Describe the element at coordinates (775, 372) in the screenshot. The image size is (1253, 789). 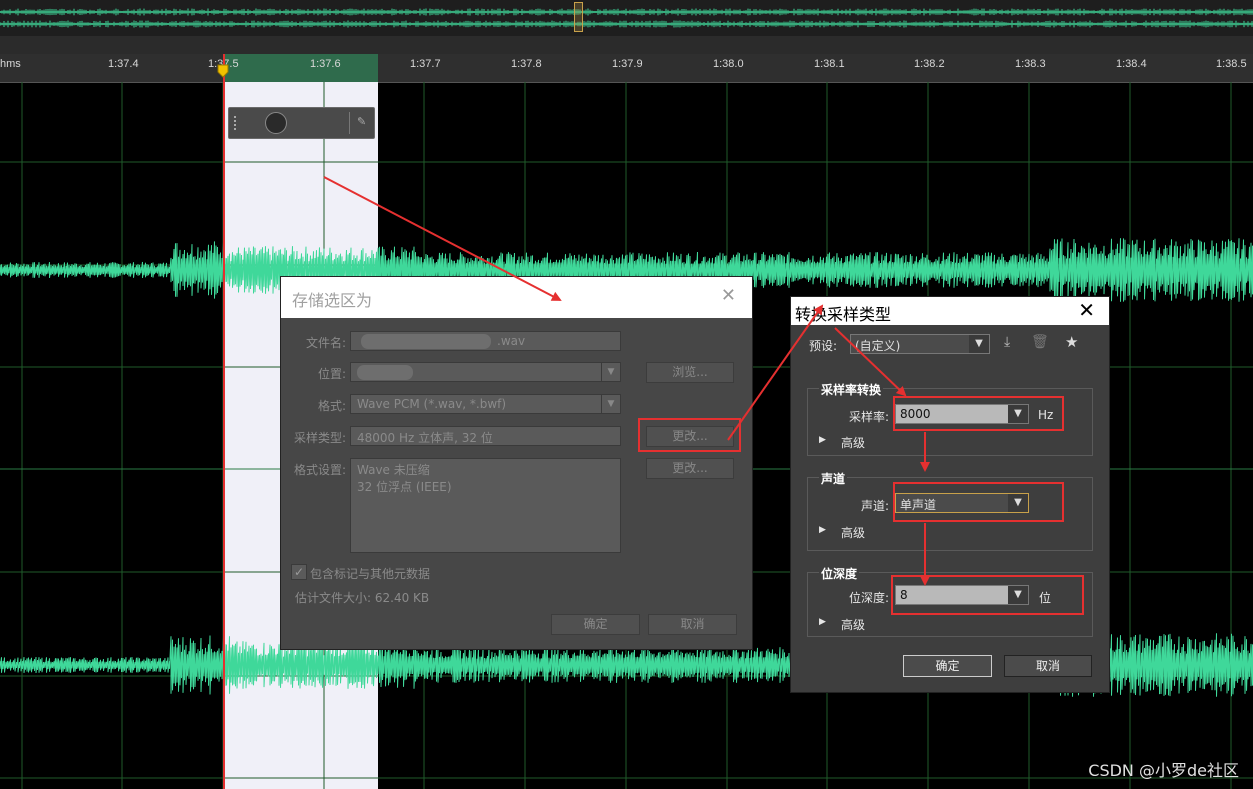
I see `arrow-change-to-convert` at that location.